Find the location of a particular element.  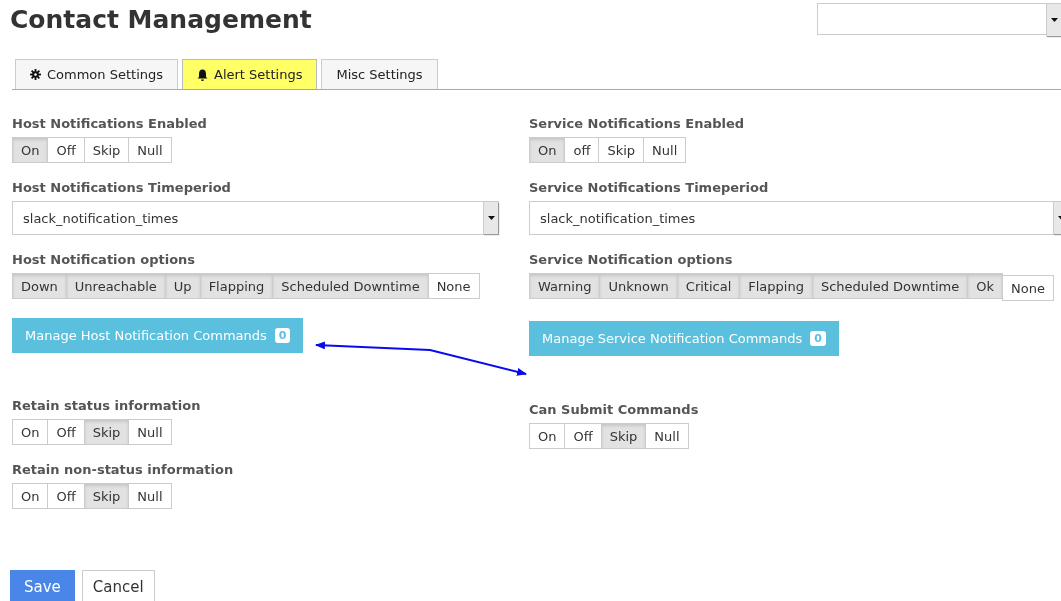

settings-tab: Alert Settings is located at coordinates (250, 74).